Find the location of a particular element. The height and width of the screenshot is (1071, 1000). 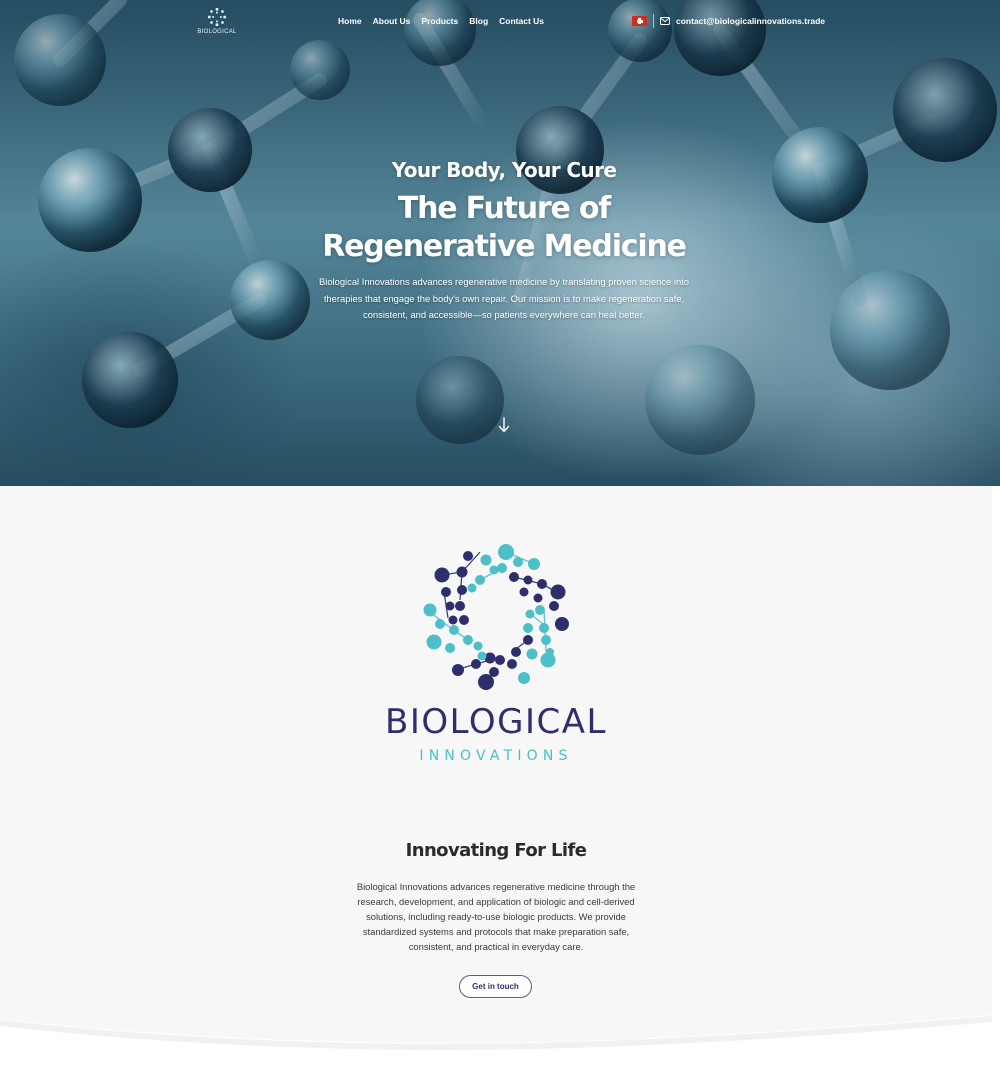

hero-title-line-1: The Future of is located at coordinates (504, 208).